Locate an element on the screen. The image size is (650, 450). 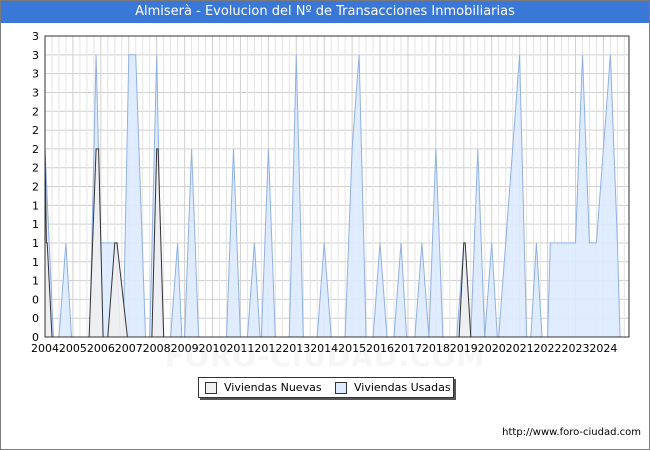
x-tick-label: 2022 is located at coordinates (548, 348).